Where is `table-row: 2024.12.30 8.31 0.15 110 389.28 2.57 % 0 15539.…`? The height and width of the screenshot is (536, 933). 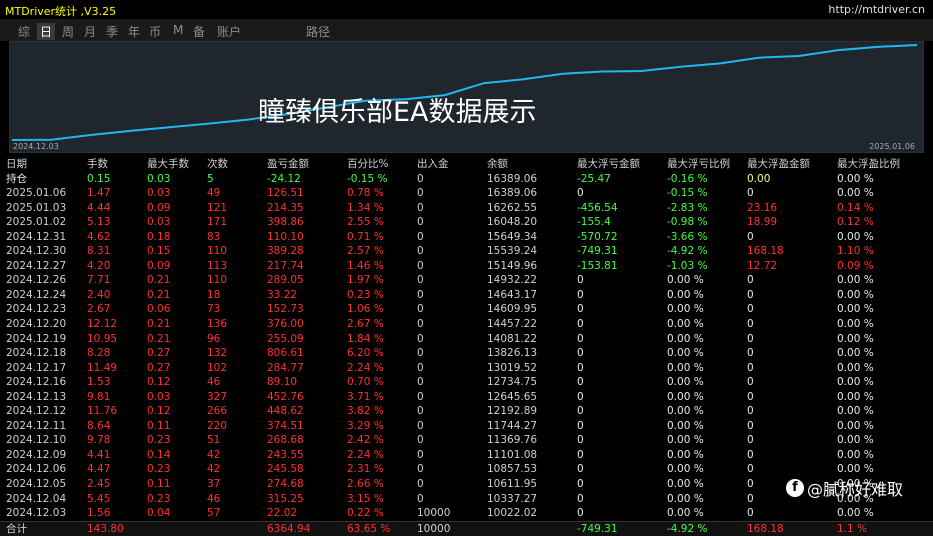
table-row: 2024.12.30 8.31 0.15 110 389.28 2.57 % 0 15539.… is located at coordinates (466, 251).